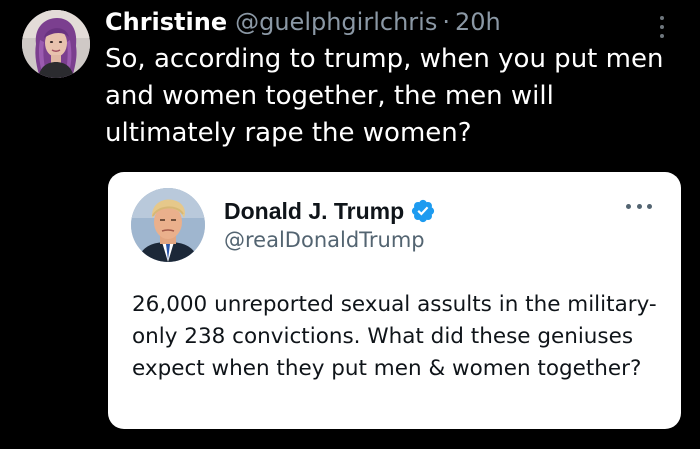 This screenshot has height=449, width=700. I want to click on user-avatar-purple-hair-icon, so click(56, 44).